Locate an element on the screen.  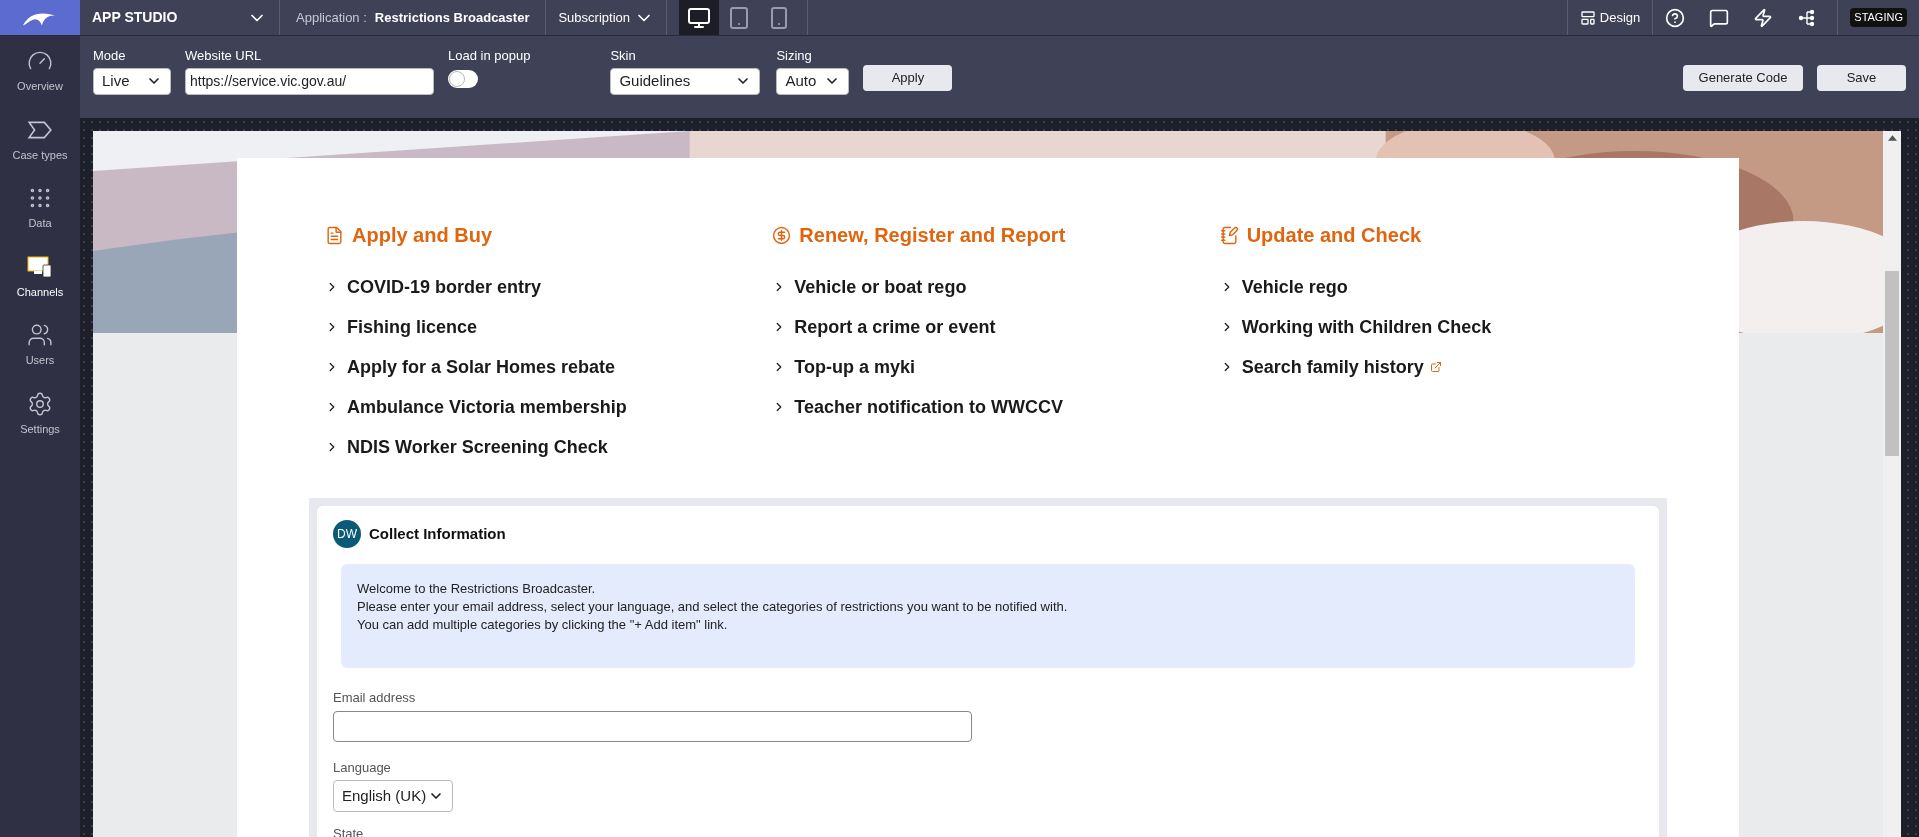
note-text: You can add multiple categories by clicking the "+ Add item" link. is located at coordinates (543, 625).